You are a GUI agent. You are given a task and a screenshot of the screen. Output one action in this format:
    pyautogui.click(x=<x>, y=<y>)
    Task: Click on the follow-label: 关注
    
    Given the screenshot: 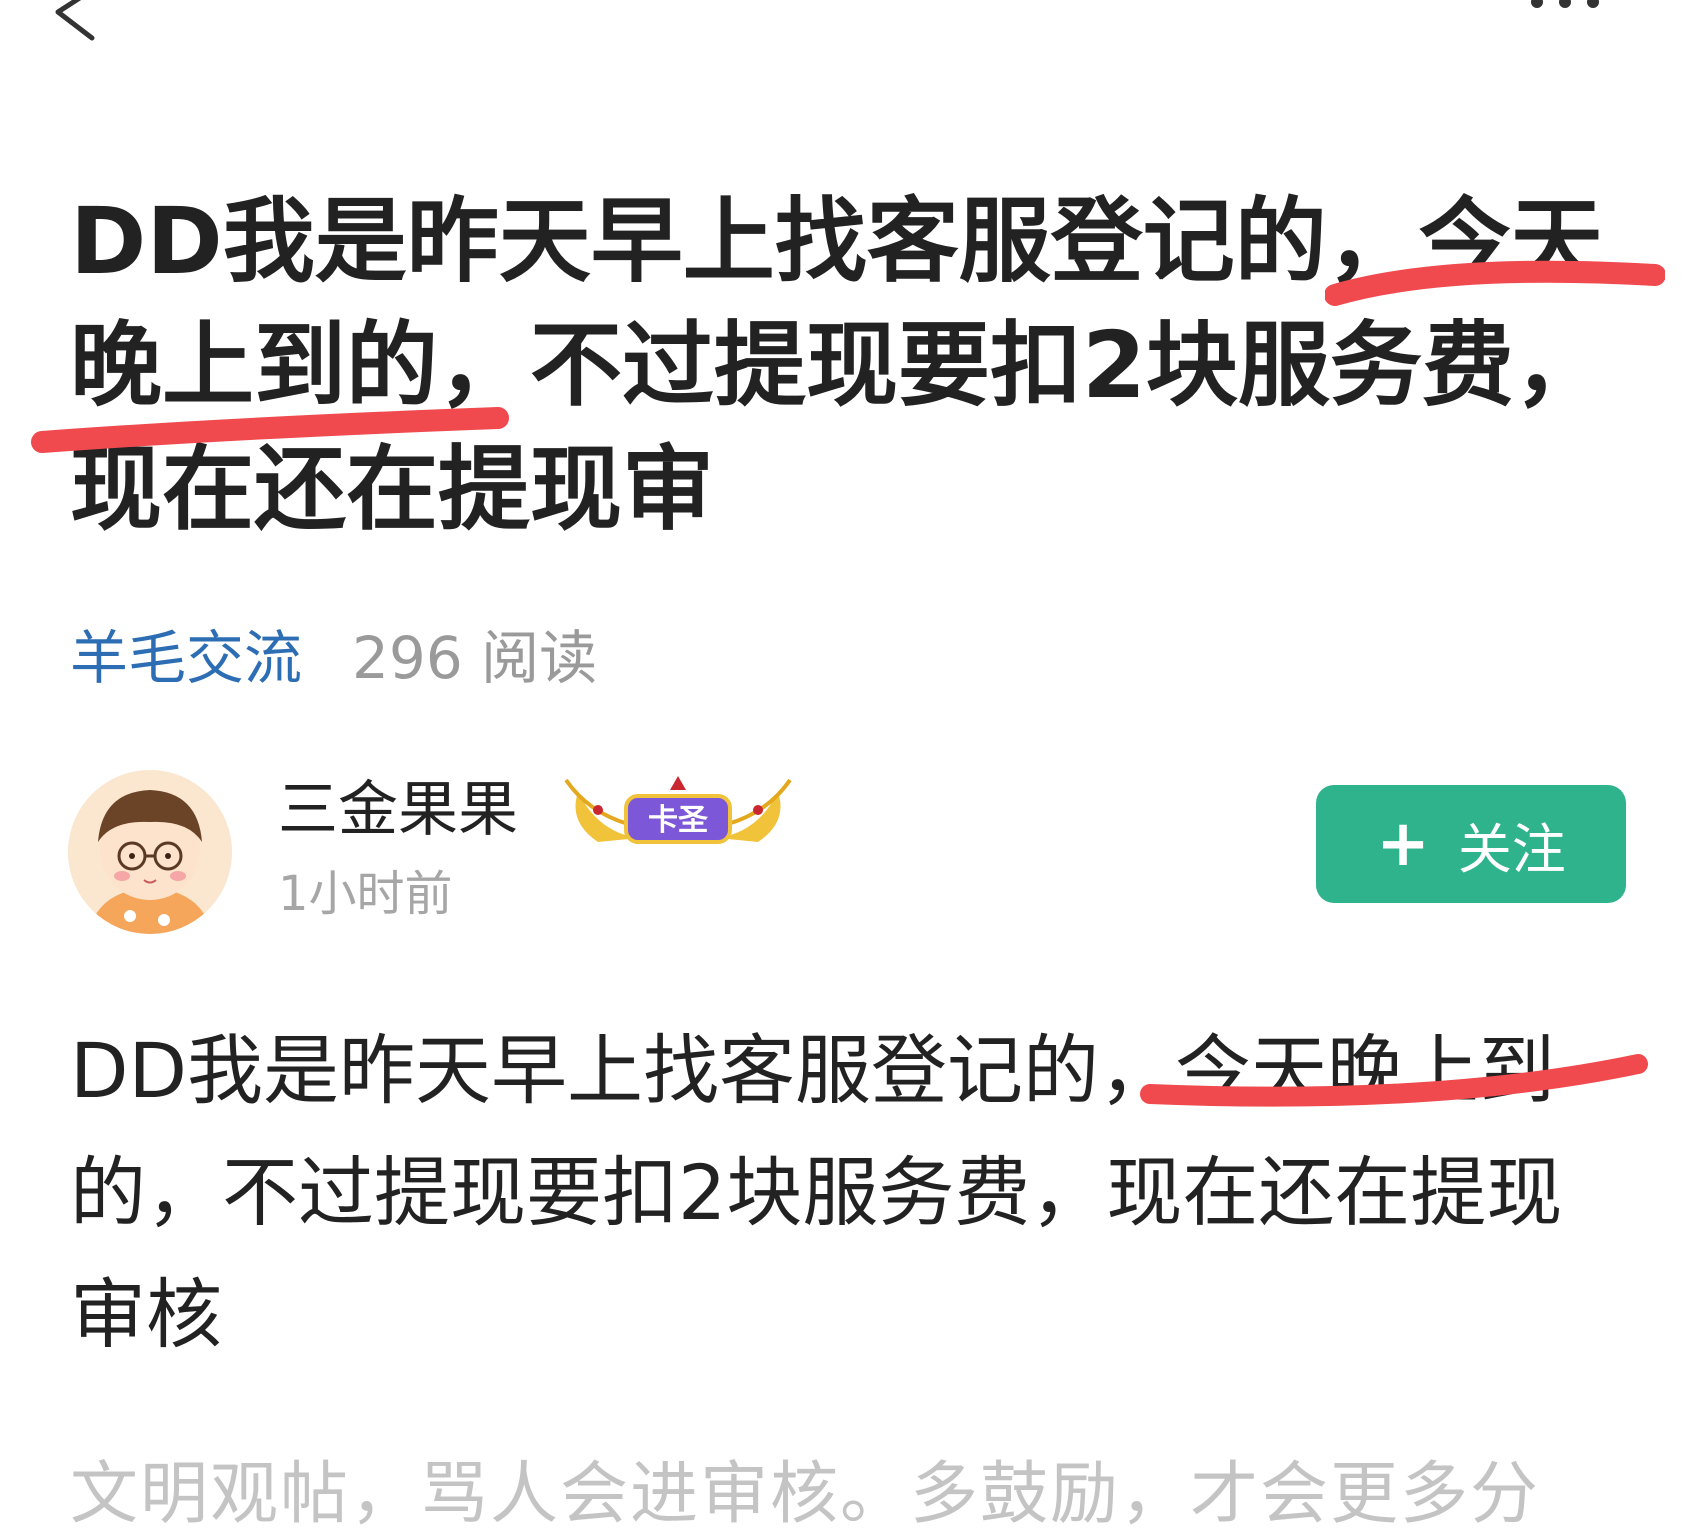 What is the action you would take?
    pyautogui.click(x=1511, y=849)
    